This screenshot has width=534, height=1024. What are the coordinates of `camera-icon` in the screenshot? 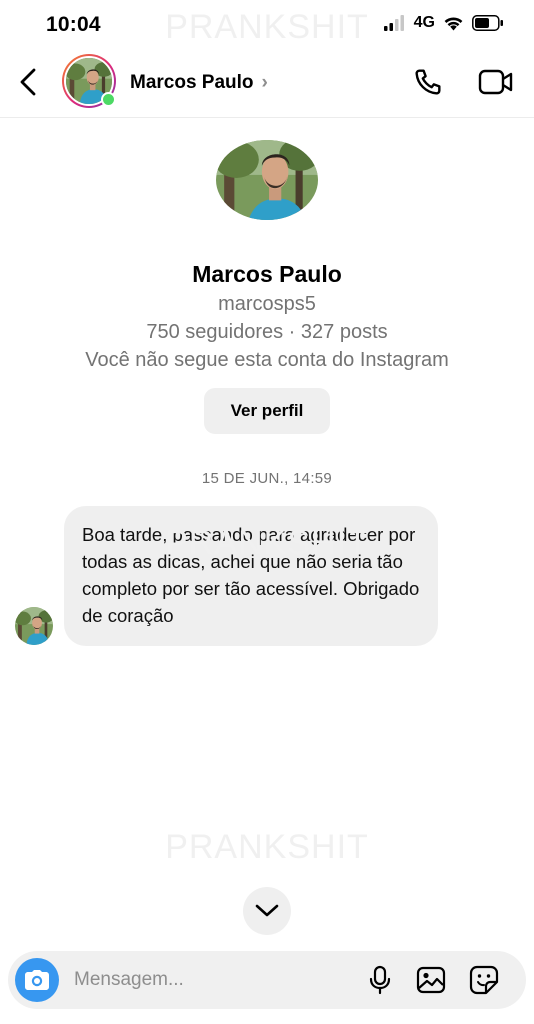 It's located at (37, 980).